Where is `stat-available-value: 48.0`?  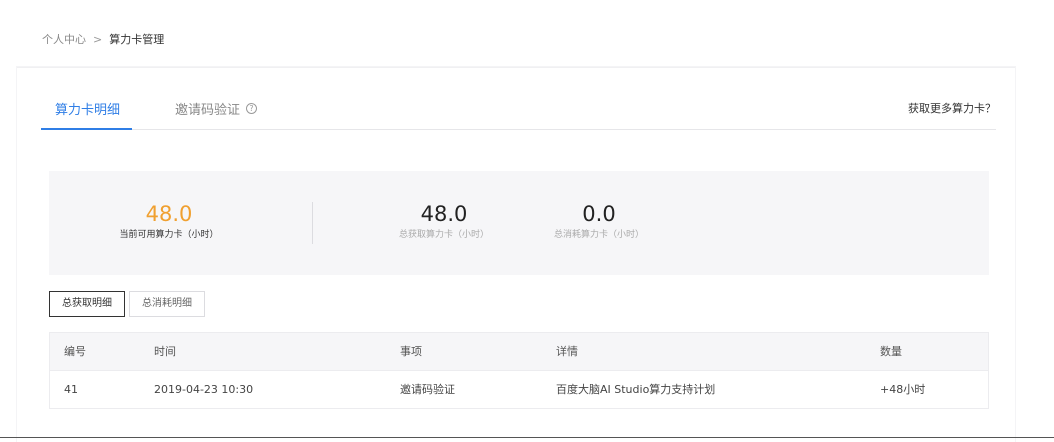 stat-available-value: 48.0 is located at coordinates (169, 214).